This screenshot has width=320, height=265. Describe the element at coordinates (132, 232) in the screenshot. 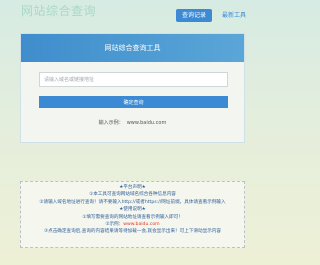

I see `usage-line-3: ③点击确定查询后,查询的内容结果请等待加载一会,就会显示出来！可上下滑动显示内容` at that location.